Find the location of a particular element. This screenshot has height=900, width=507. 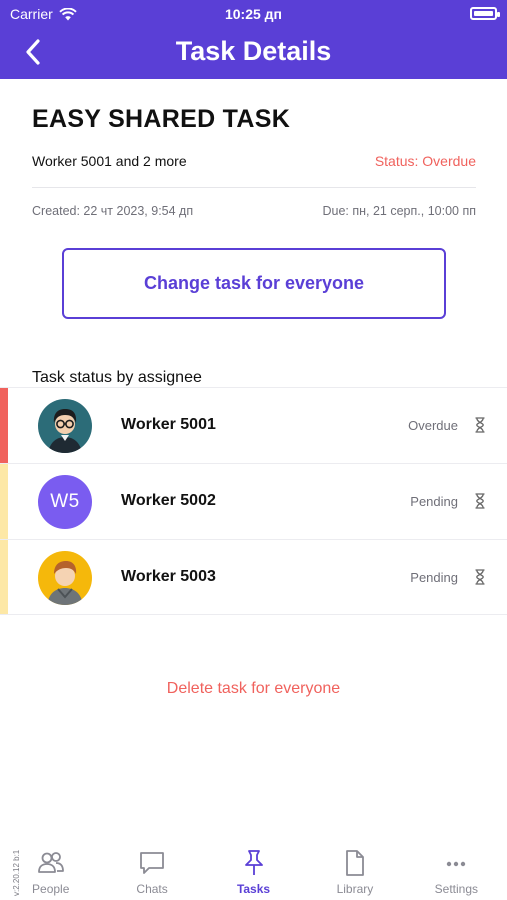

pin-icon is located at coordinates (253, 862).